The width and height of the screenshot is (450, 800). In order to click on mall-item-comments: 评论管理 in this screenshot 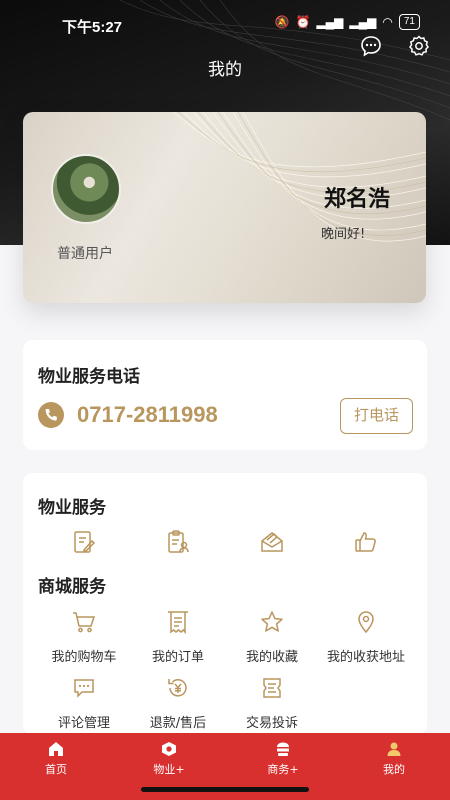, I will do `click(84, 703)`.